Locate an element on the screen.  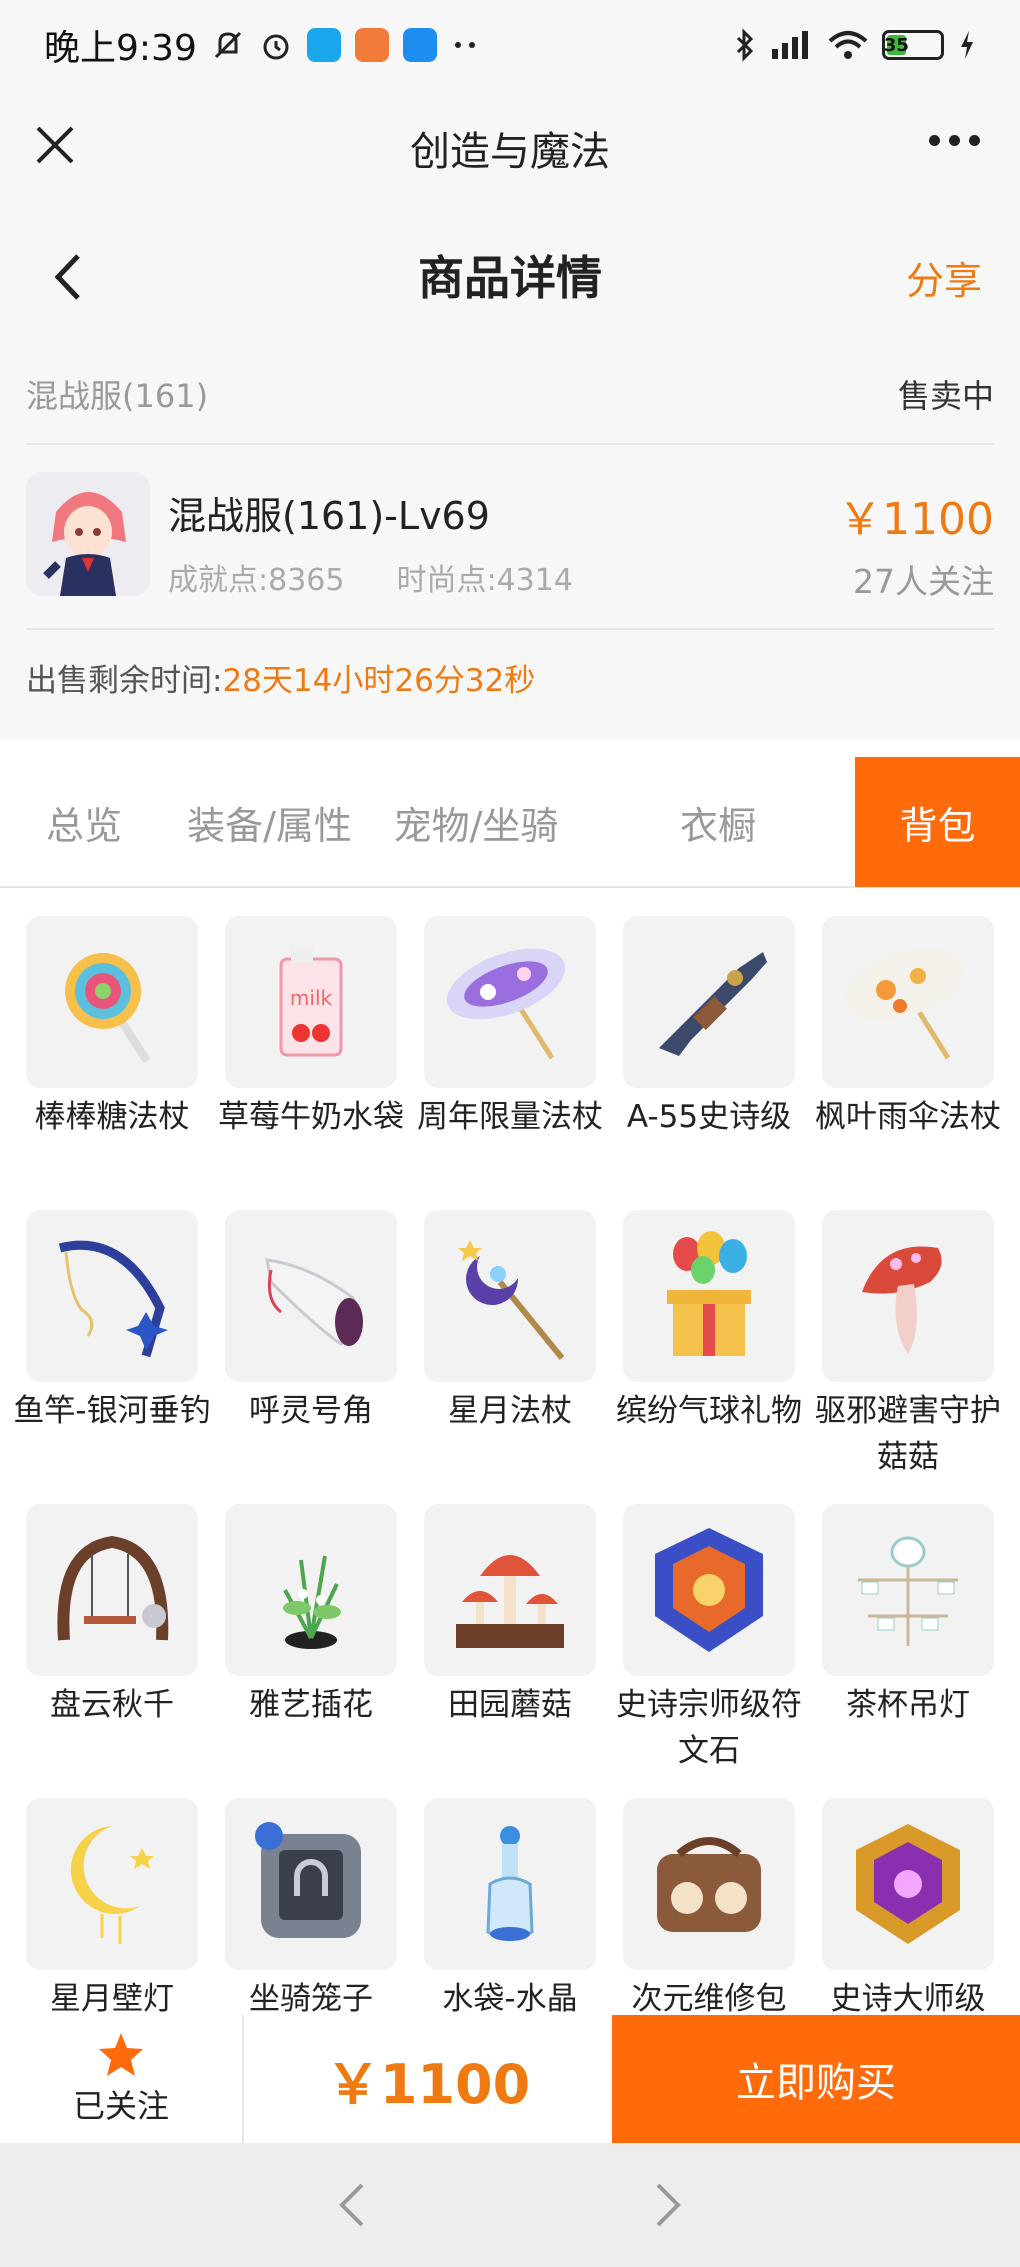
item-label: 驱邪避害守护菇菇 is located at coordinates (908, 1434).